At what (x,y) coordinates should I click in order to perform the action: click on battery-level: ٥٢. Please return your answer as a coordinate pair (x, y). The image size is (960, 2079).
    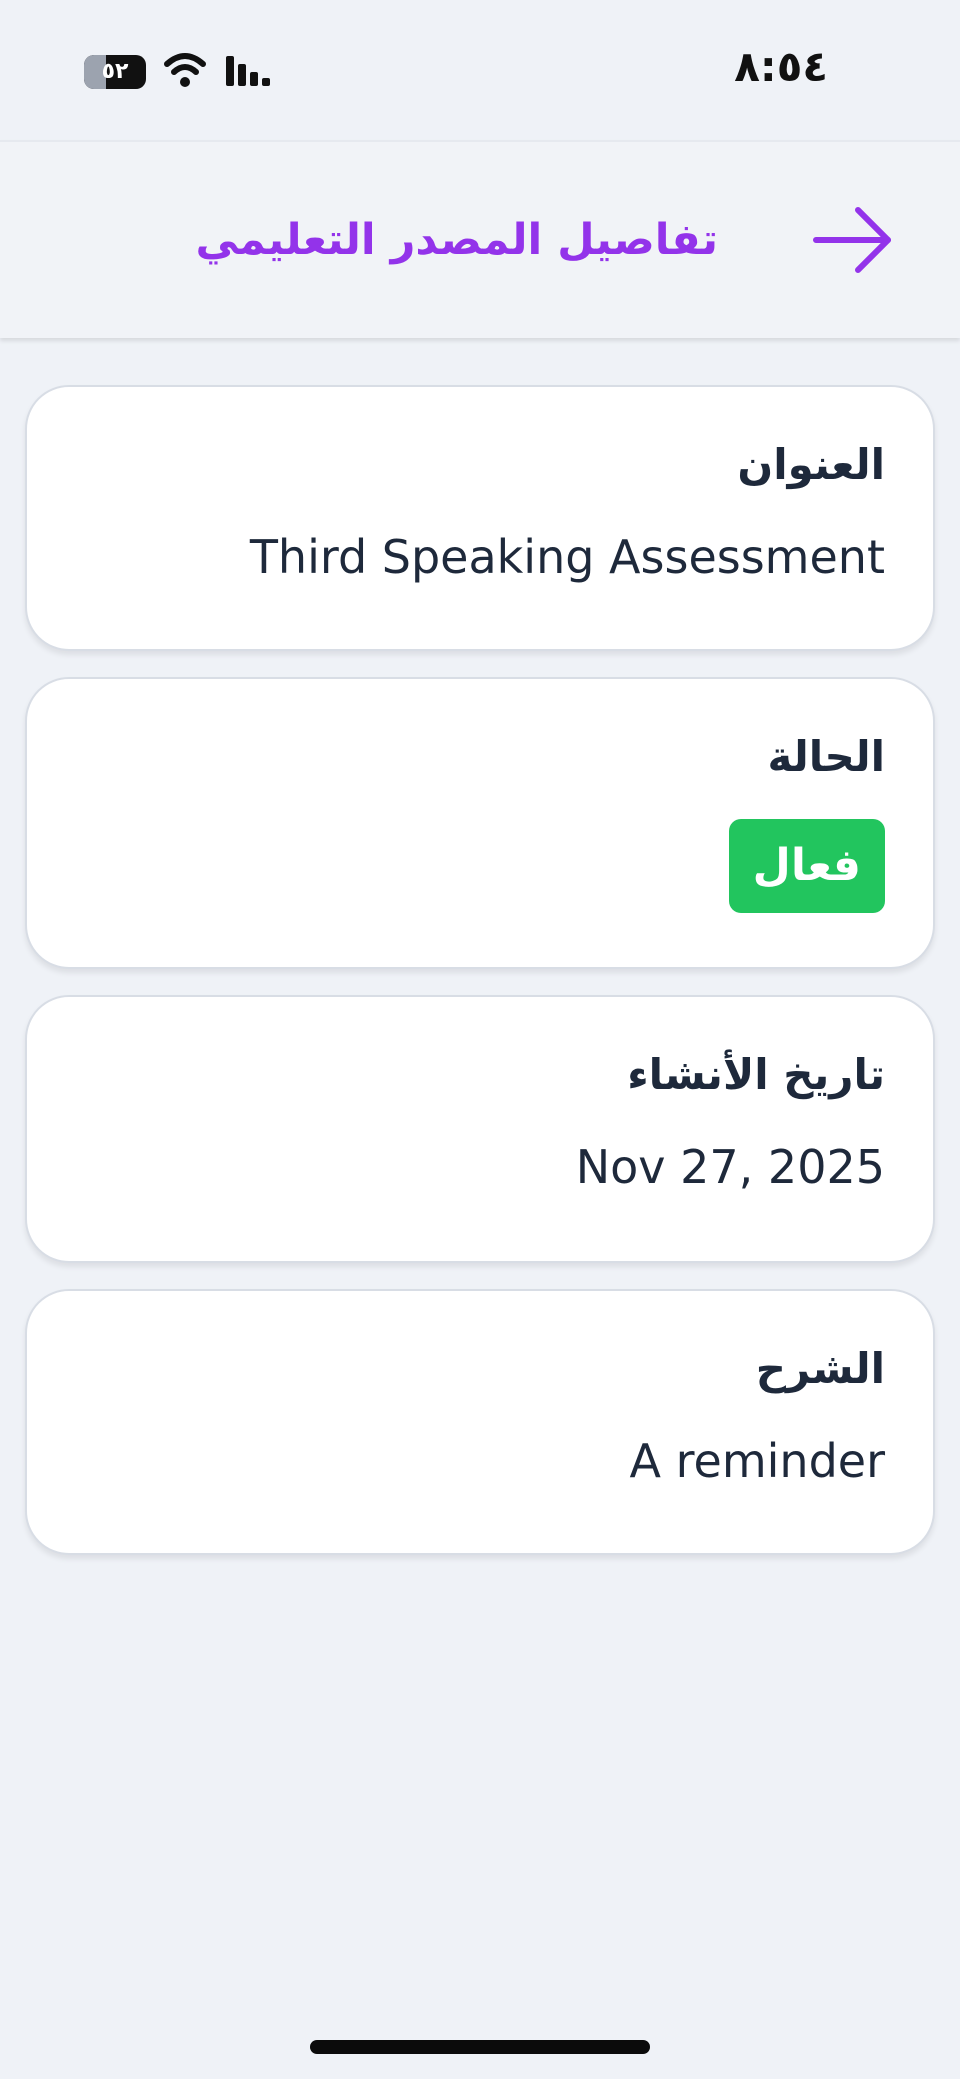
    Looking at the image, I should click on (115, 71).